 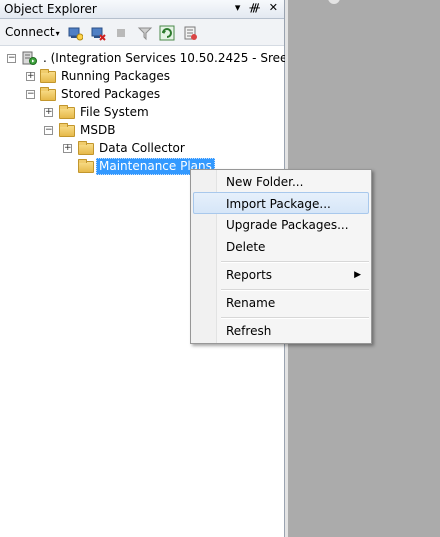 I want to click on filter-icon, so click(x=144, y=32).